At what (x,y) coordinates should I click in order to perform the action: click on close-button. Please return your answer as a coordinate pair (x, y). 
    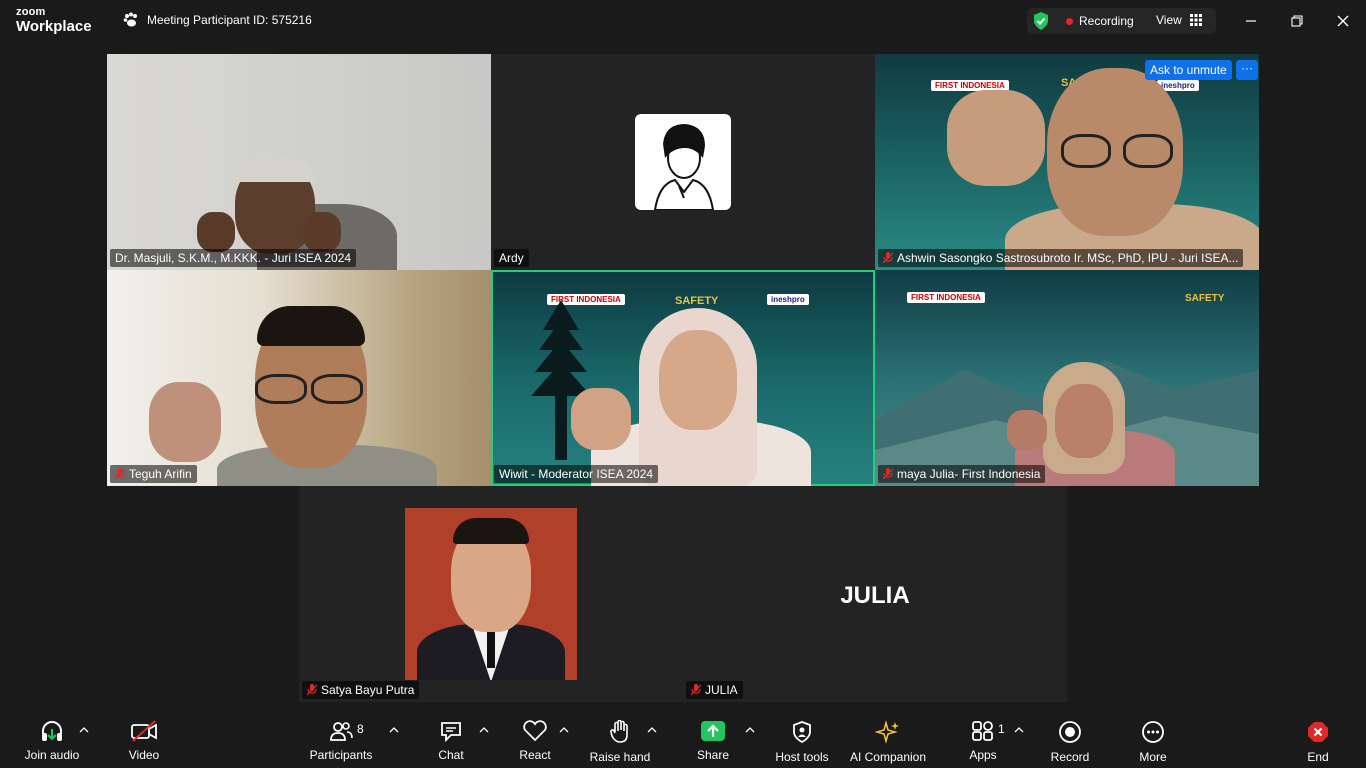
    Looking at the image, I should click on (1343, 21).